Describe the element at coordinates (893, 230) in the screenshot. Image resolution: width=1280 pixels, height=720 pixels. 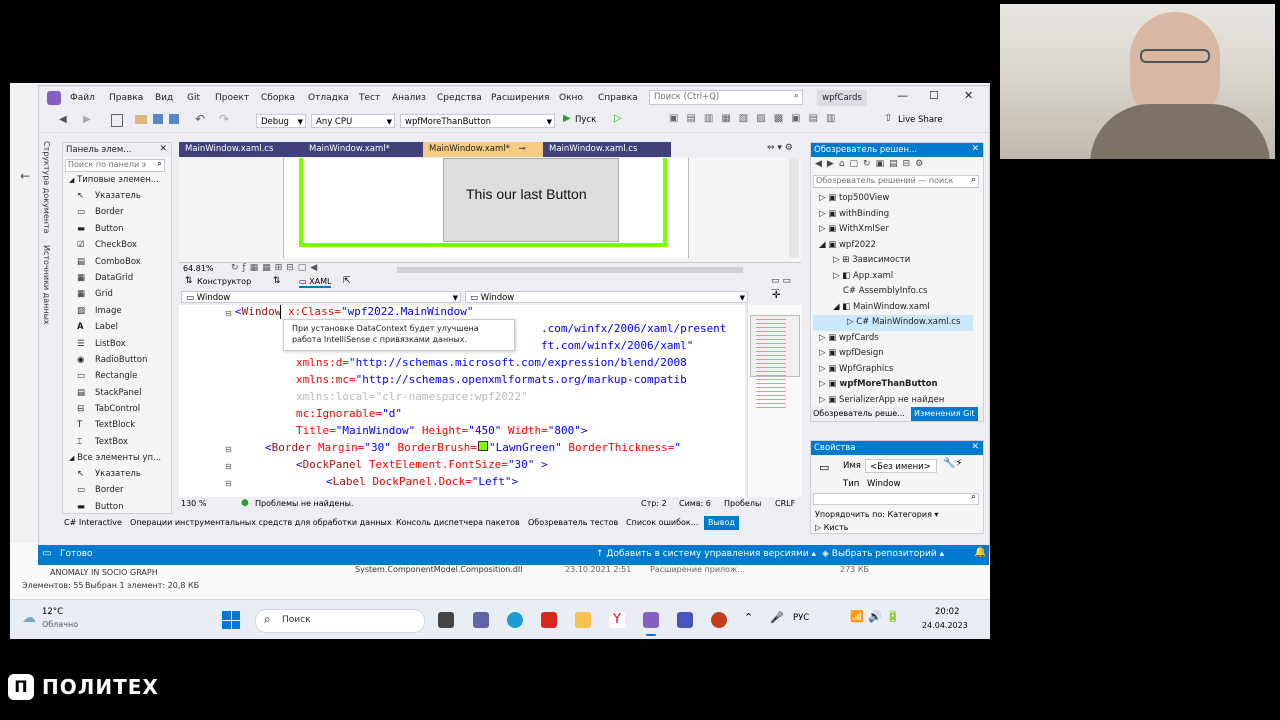
I see `tree-item: ▷ ▣ WithXmlSer` at that location.